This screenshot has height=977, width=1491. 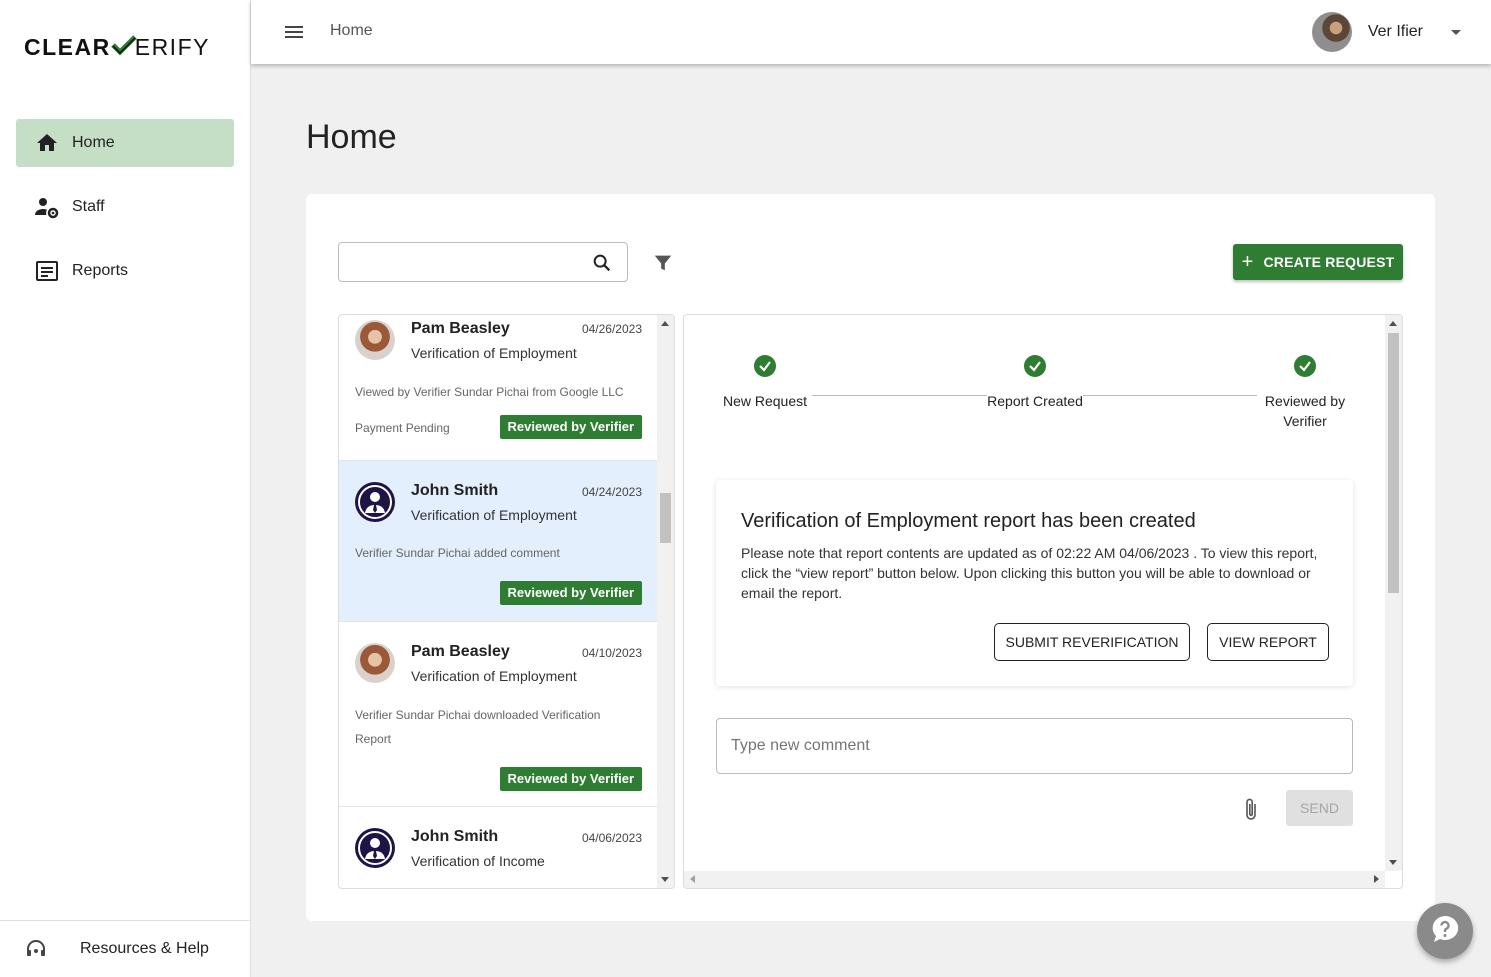 I want to click on logo-text-verify: ERIFY, so click(x=172, y=47).